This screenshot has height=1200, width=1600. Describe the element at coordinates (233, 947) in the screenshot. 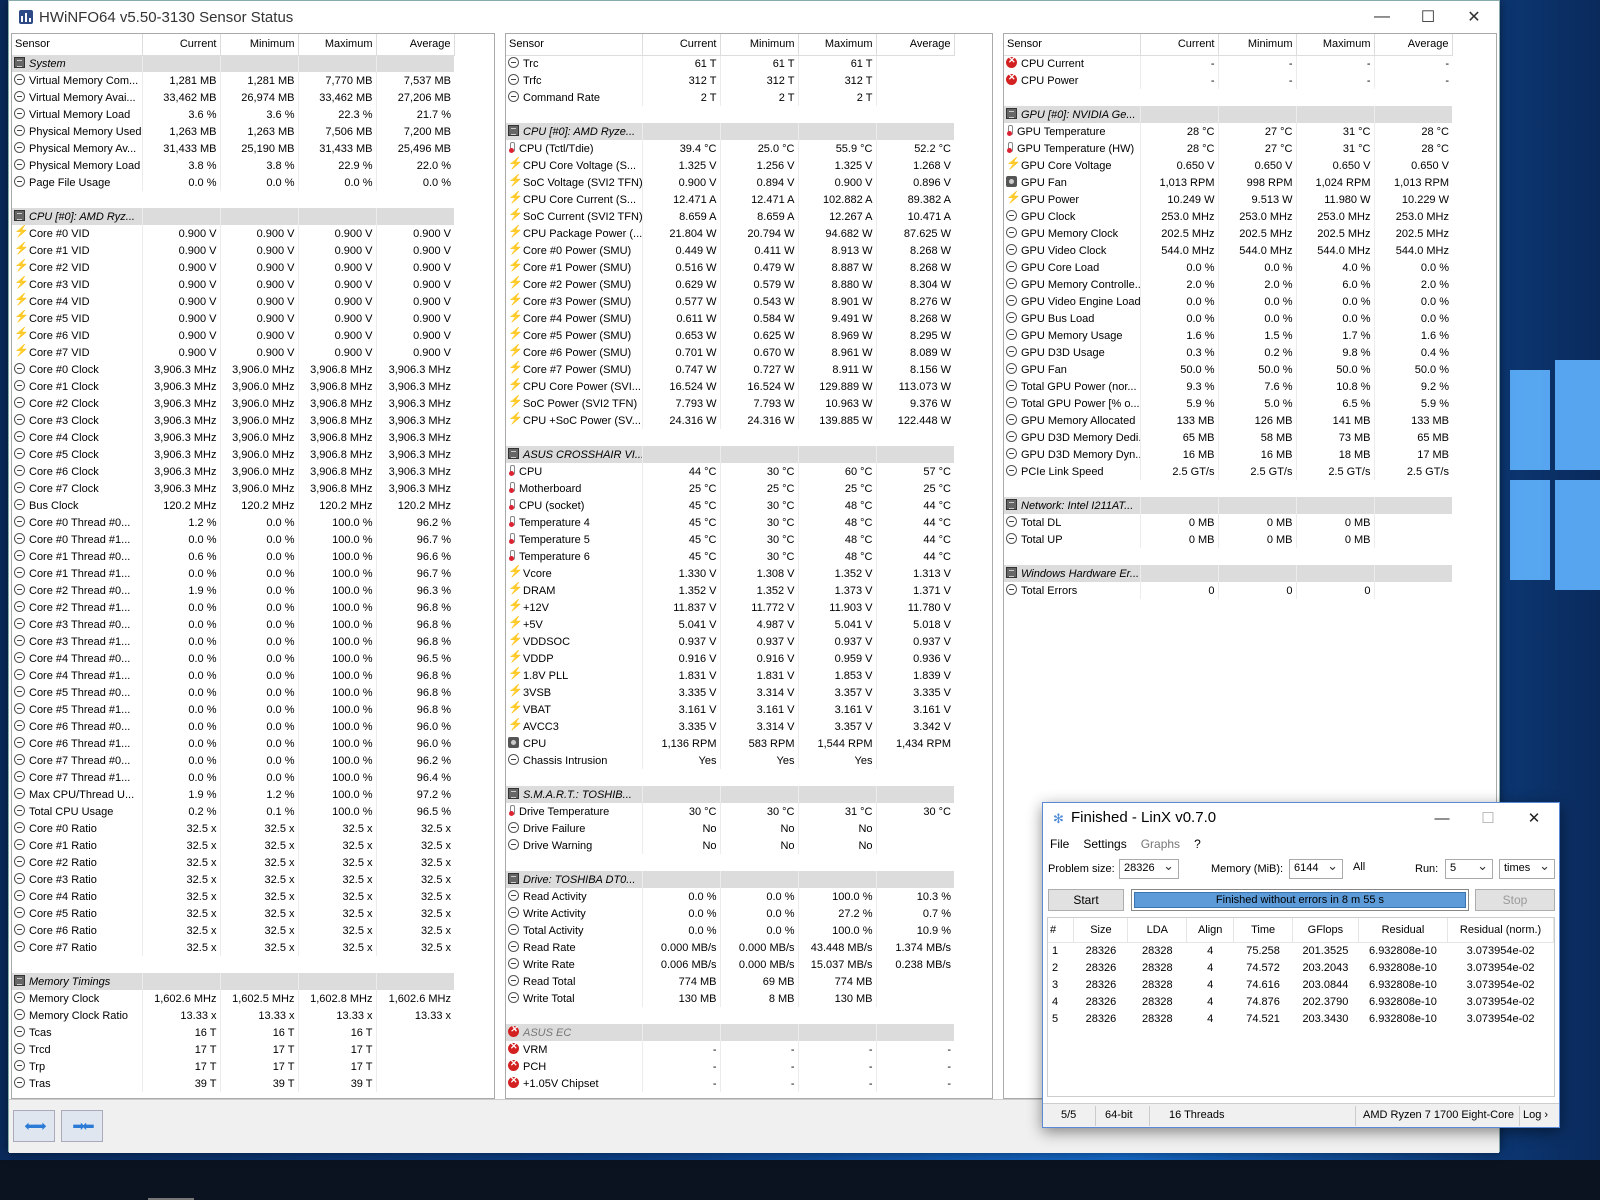

I see `sensor-row: Core #7 Ratio 32.5 x 32.5 x 32.5 x 32.5 x` at that location.